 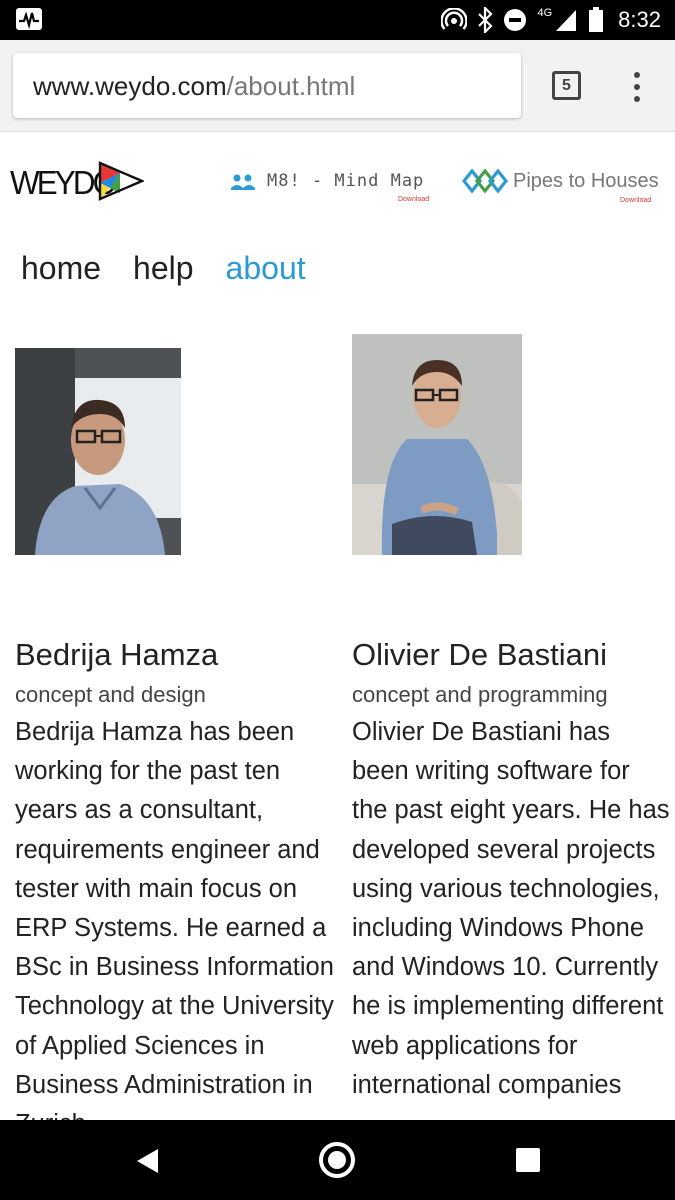 I want to click on pipes-icon, so click(x=485, y=181).